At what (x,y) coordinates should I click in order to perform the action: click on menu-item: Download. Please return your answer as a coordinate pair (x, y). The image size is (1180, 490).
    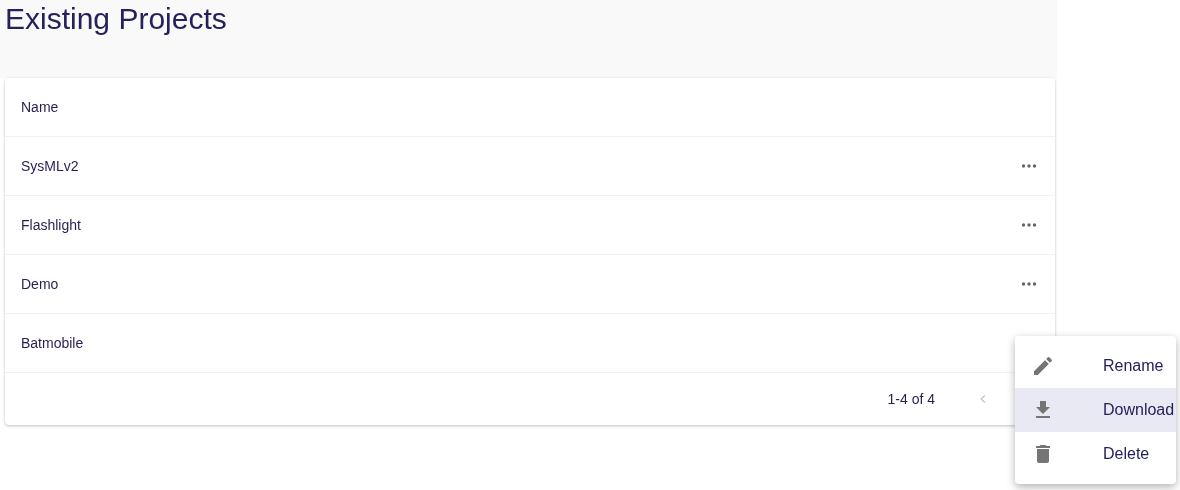
    Looking at the image, I should click on (1095, 410).